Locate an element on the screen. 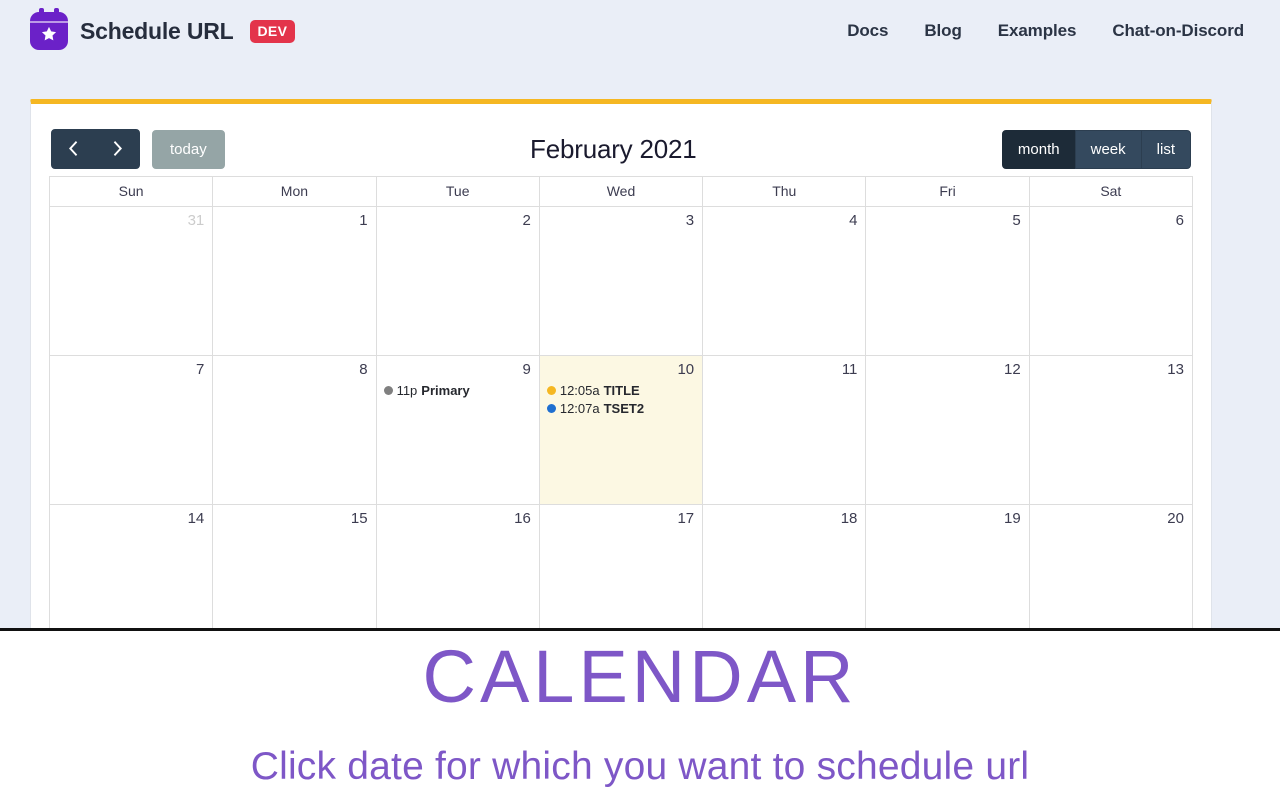 The image size is (1280, 800). next-month-button is located at coordinates (117, 149).